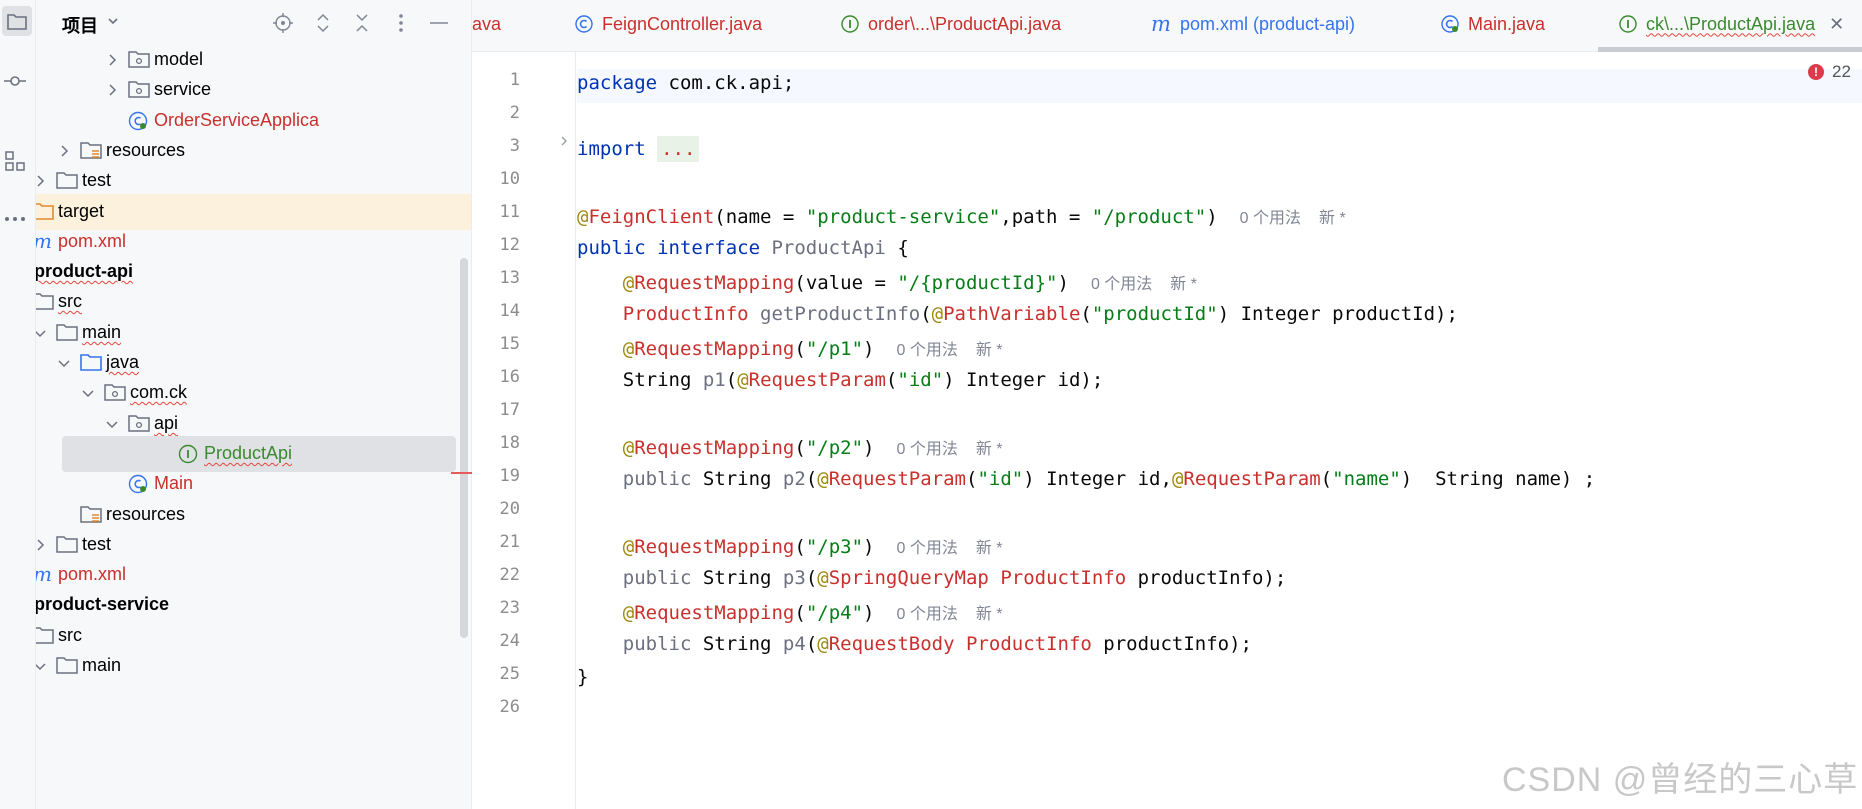 This screenshot has height=809, width=1862. What do you see at coordinates (15, 219) in the screenshot?
I see `more-tools-icon` at bounding box center [15, 219].